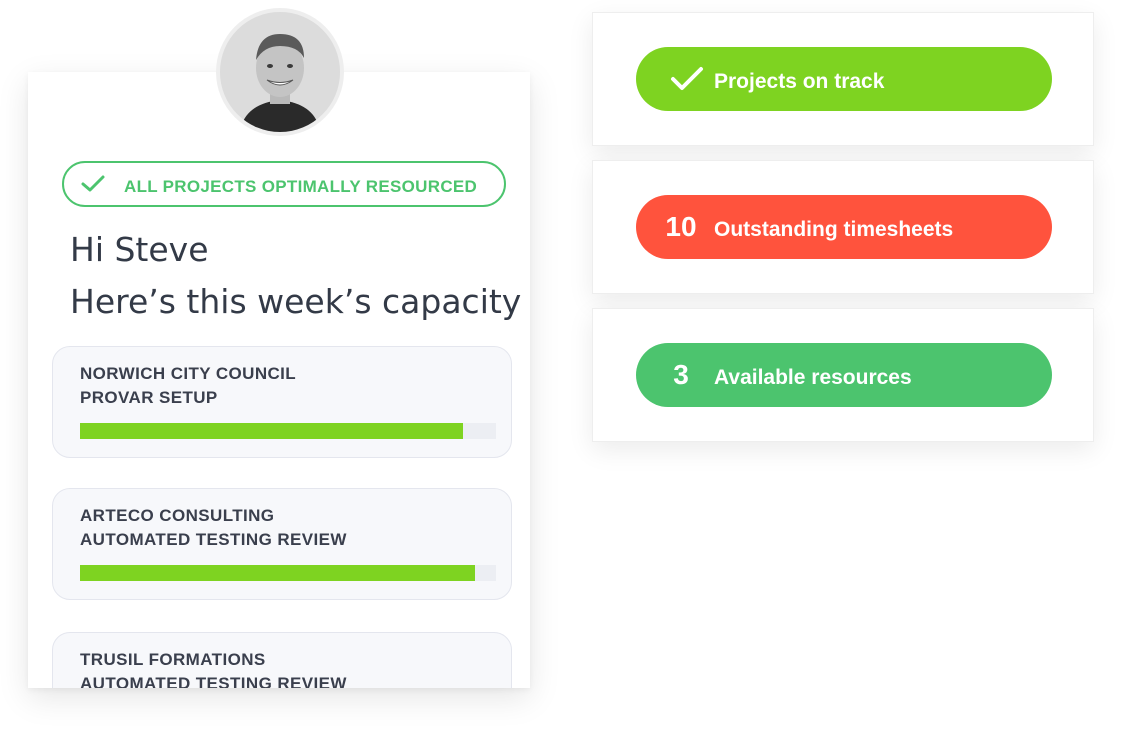  Describe the element at coordinates (799, 81) in the screenshot. I see `stat-label: Projects on track` at that location.